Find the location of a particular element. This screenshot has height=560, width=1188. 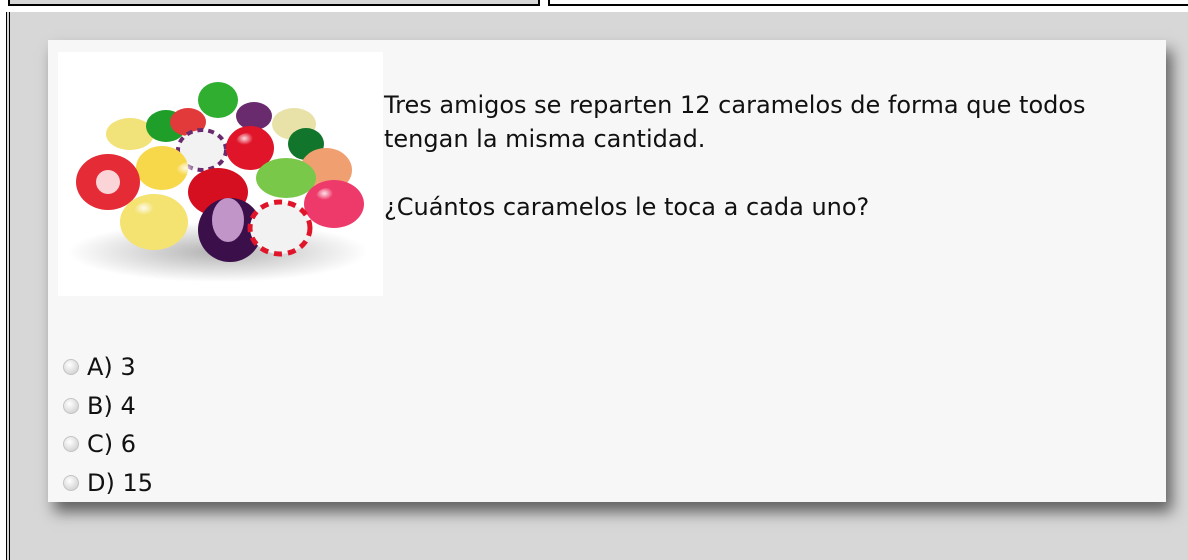

radio-button-option-c is located at coordinates (71, 444).